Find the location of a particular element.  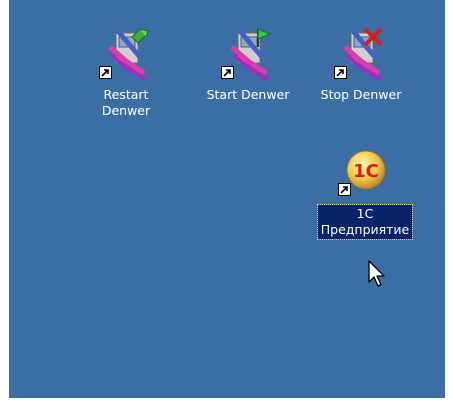

shortcut-start-denwer: Start Denwer is located at coordinates (248, 65).